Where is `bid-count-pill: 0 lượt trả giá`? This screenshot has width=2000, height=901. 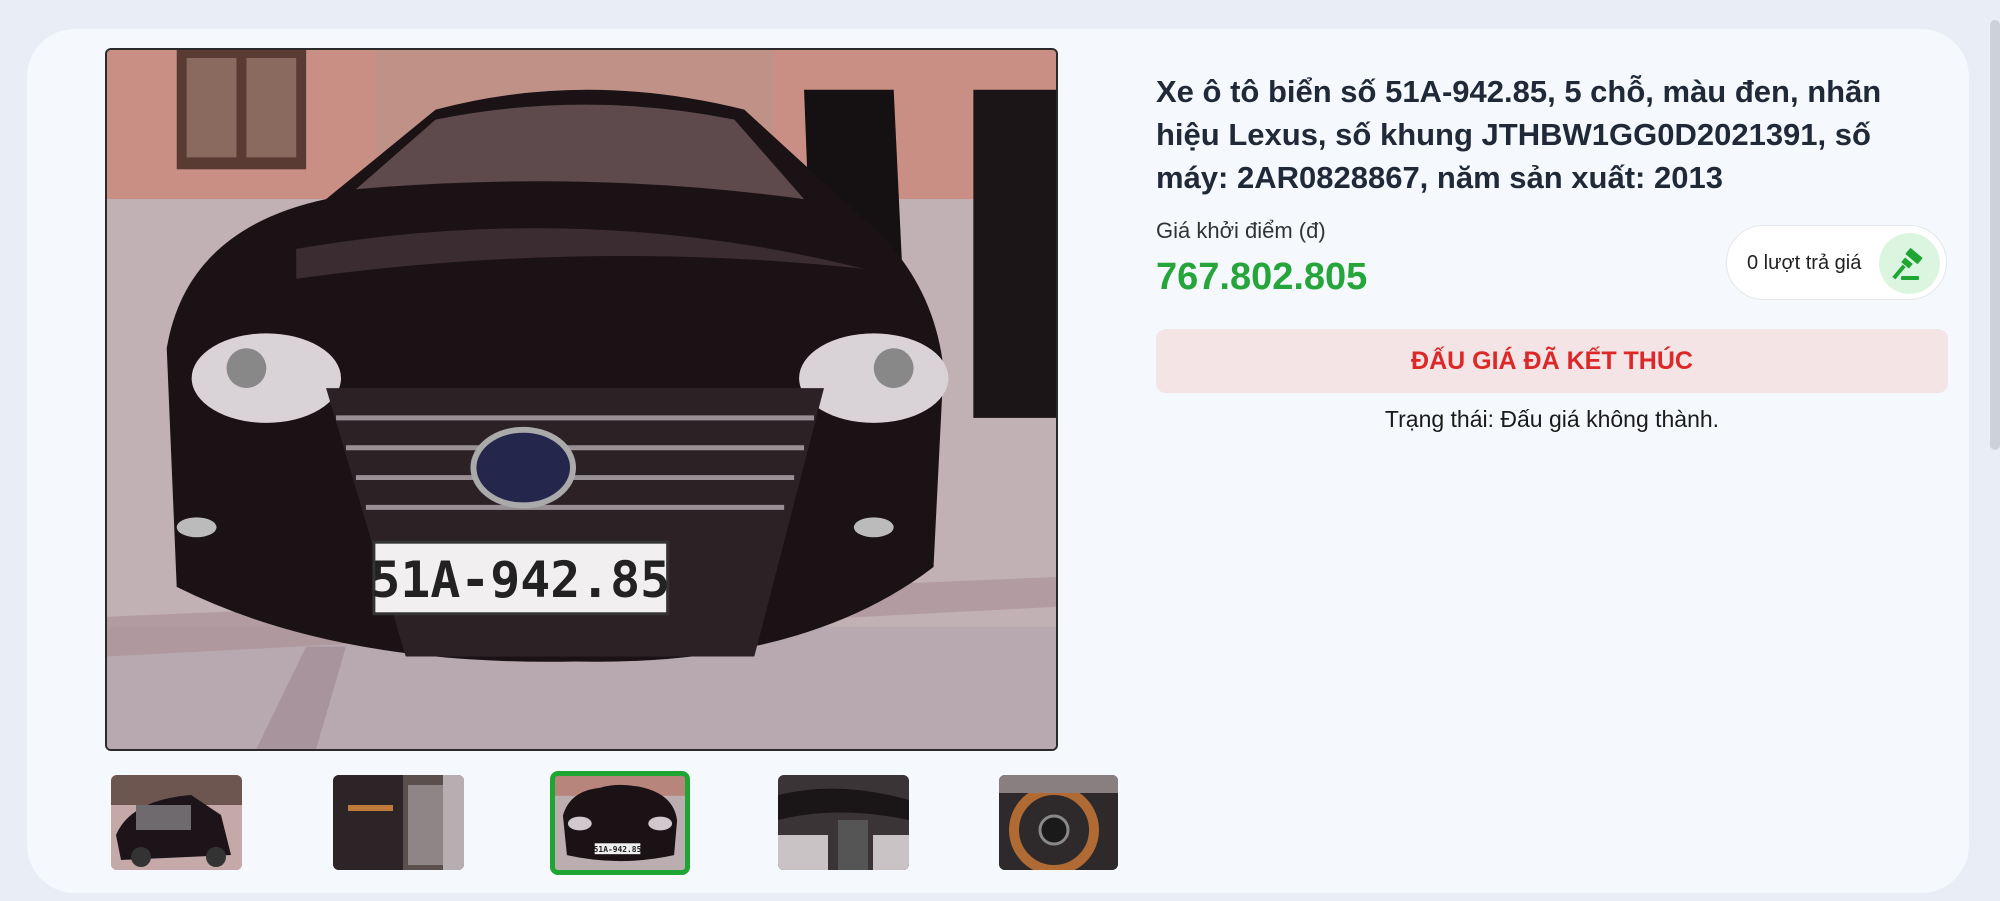 bid-count-pill: 0 lượt trả giá is located at coordinates (1836, 262).